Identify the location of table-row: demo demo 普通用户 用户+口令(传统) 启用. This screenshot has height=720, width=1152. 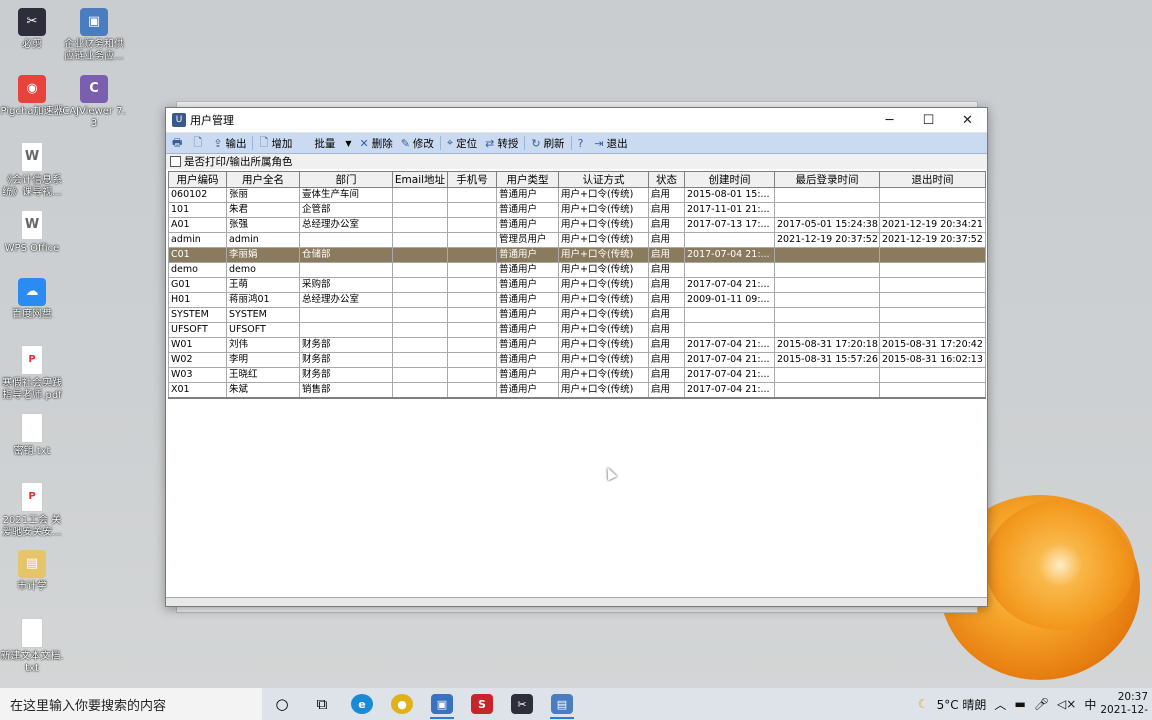
(577, 270).